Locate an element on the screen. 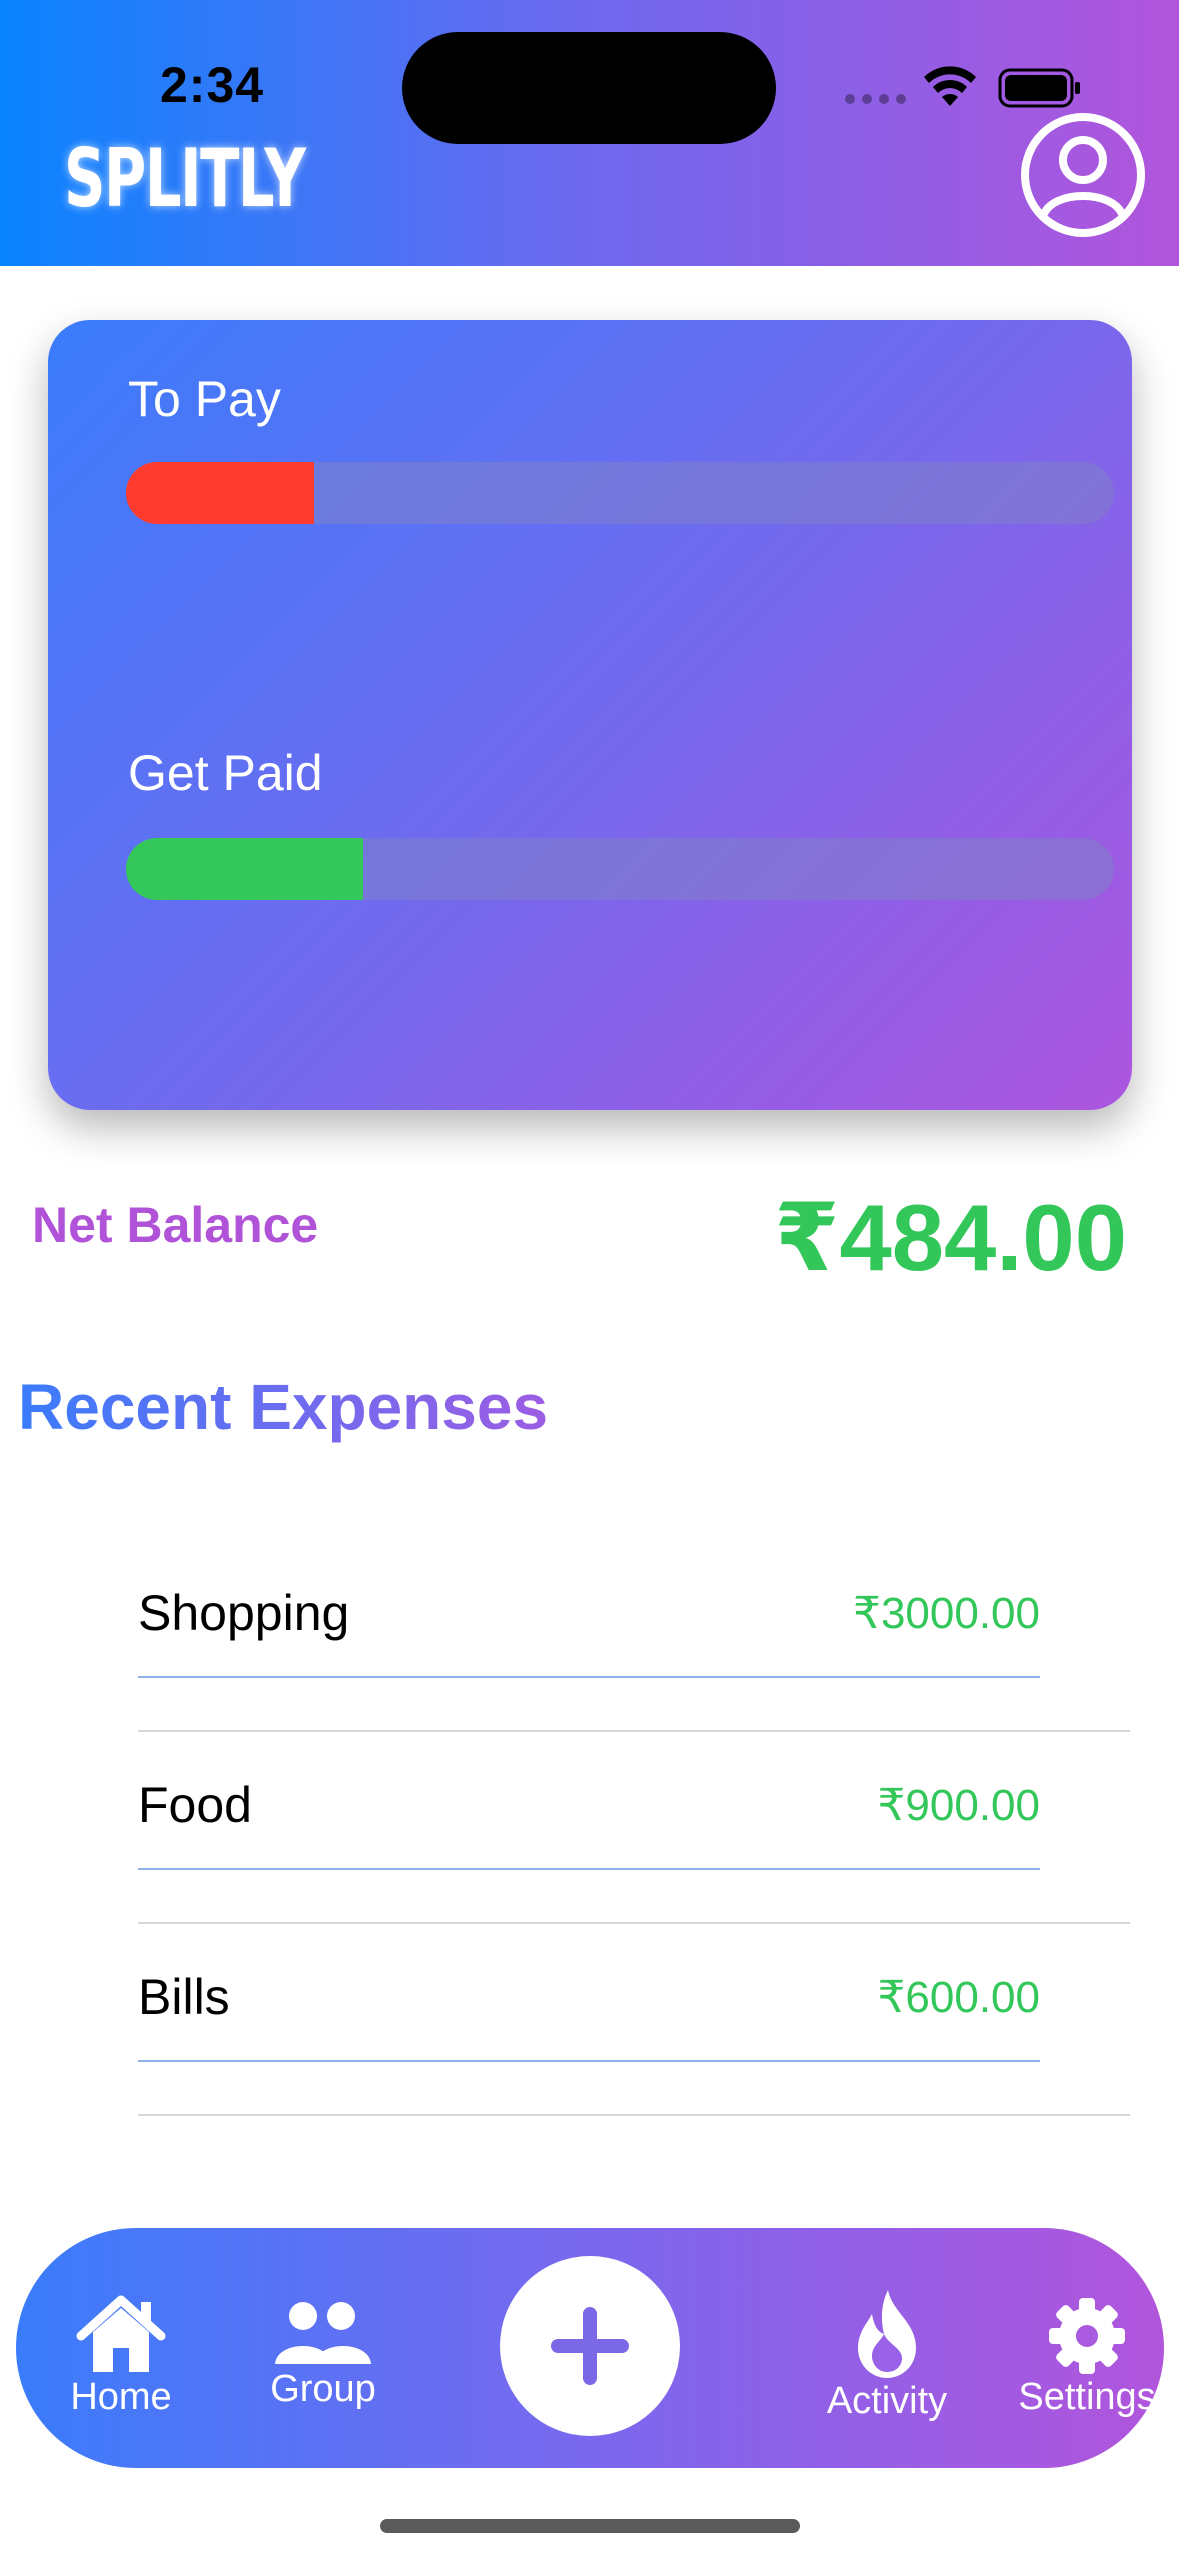  get-paid-label: Get Paid is located at coordinates (225, 773).